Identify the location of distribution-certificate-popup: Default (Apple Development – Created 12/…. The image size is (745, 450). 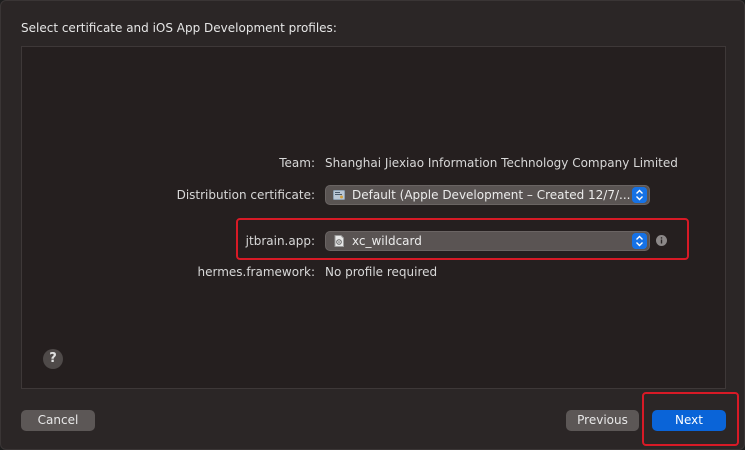
(487, 195).